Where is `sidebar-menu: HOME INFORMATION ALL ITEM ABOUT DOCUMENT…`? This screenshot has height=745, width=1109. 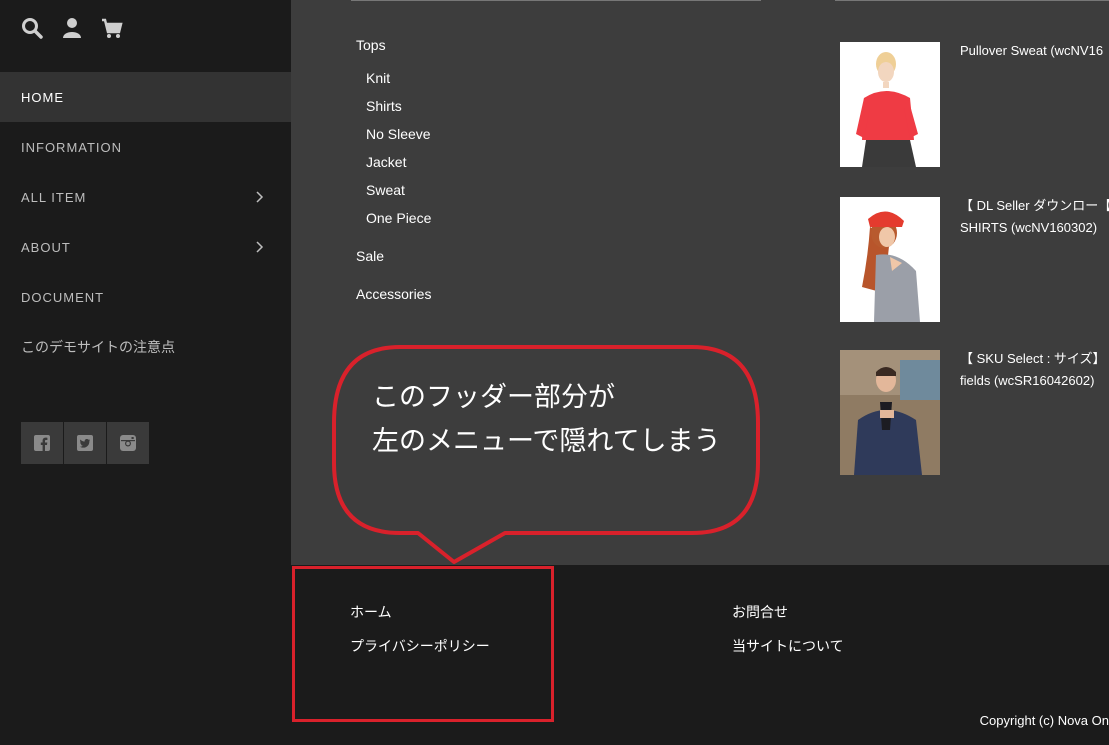 sidebar-menu: HOME INFORMATION ALL ITEM ABOUT DOCUMENT… is located at coordinates (145, 222).